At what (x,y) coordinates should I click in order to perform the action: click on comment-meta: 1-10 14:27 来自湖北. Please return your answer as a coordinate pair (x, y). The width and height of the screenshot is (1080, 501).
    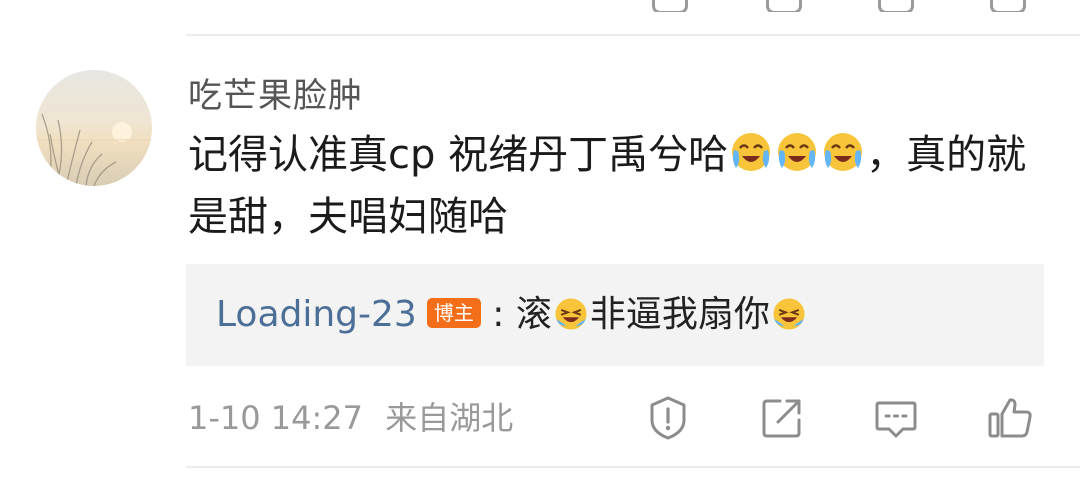
    Looking at the image, I should click on (350, 418).